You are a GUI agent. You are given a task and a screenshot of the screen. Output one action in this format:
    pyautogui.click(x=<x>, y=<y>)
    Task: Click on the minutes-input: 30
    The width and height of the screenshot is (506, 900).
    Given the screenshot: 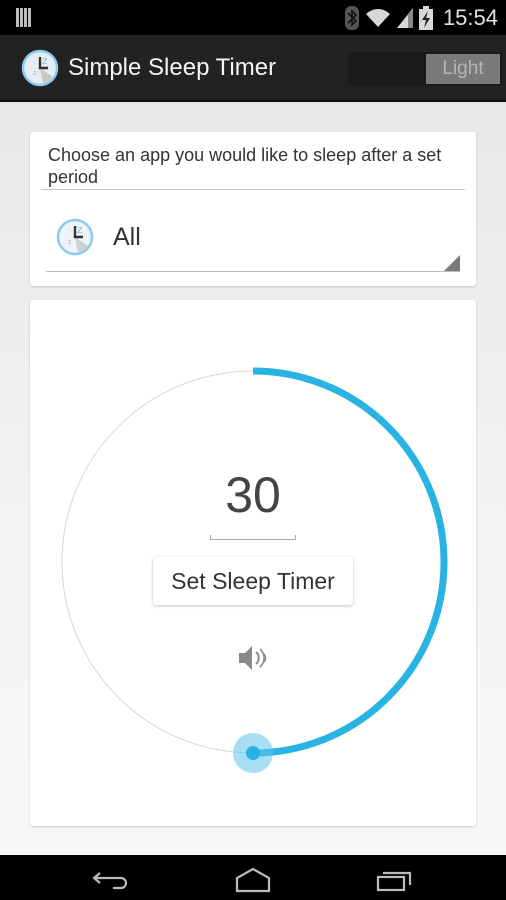 What is the action you would take?
    pyautogui.click(x=253, y=495)
    